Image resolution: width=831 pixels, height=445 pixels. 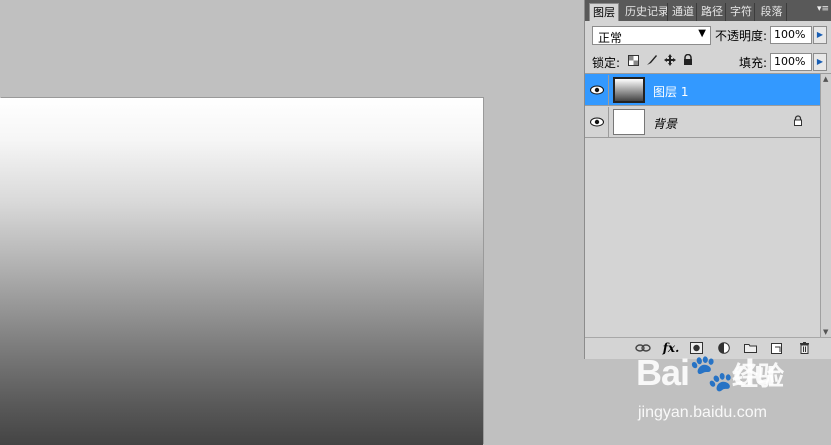 I want to click on opacity-input: 100%, so click(x=791, y=35).